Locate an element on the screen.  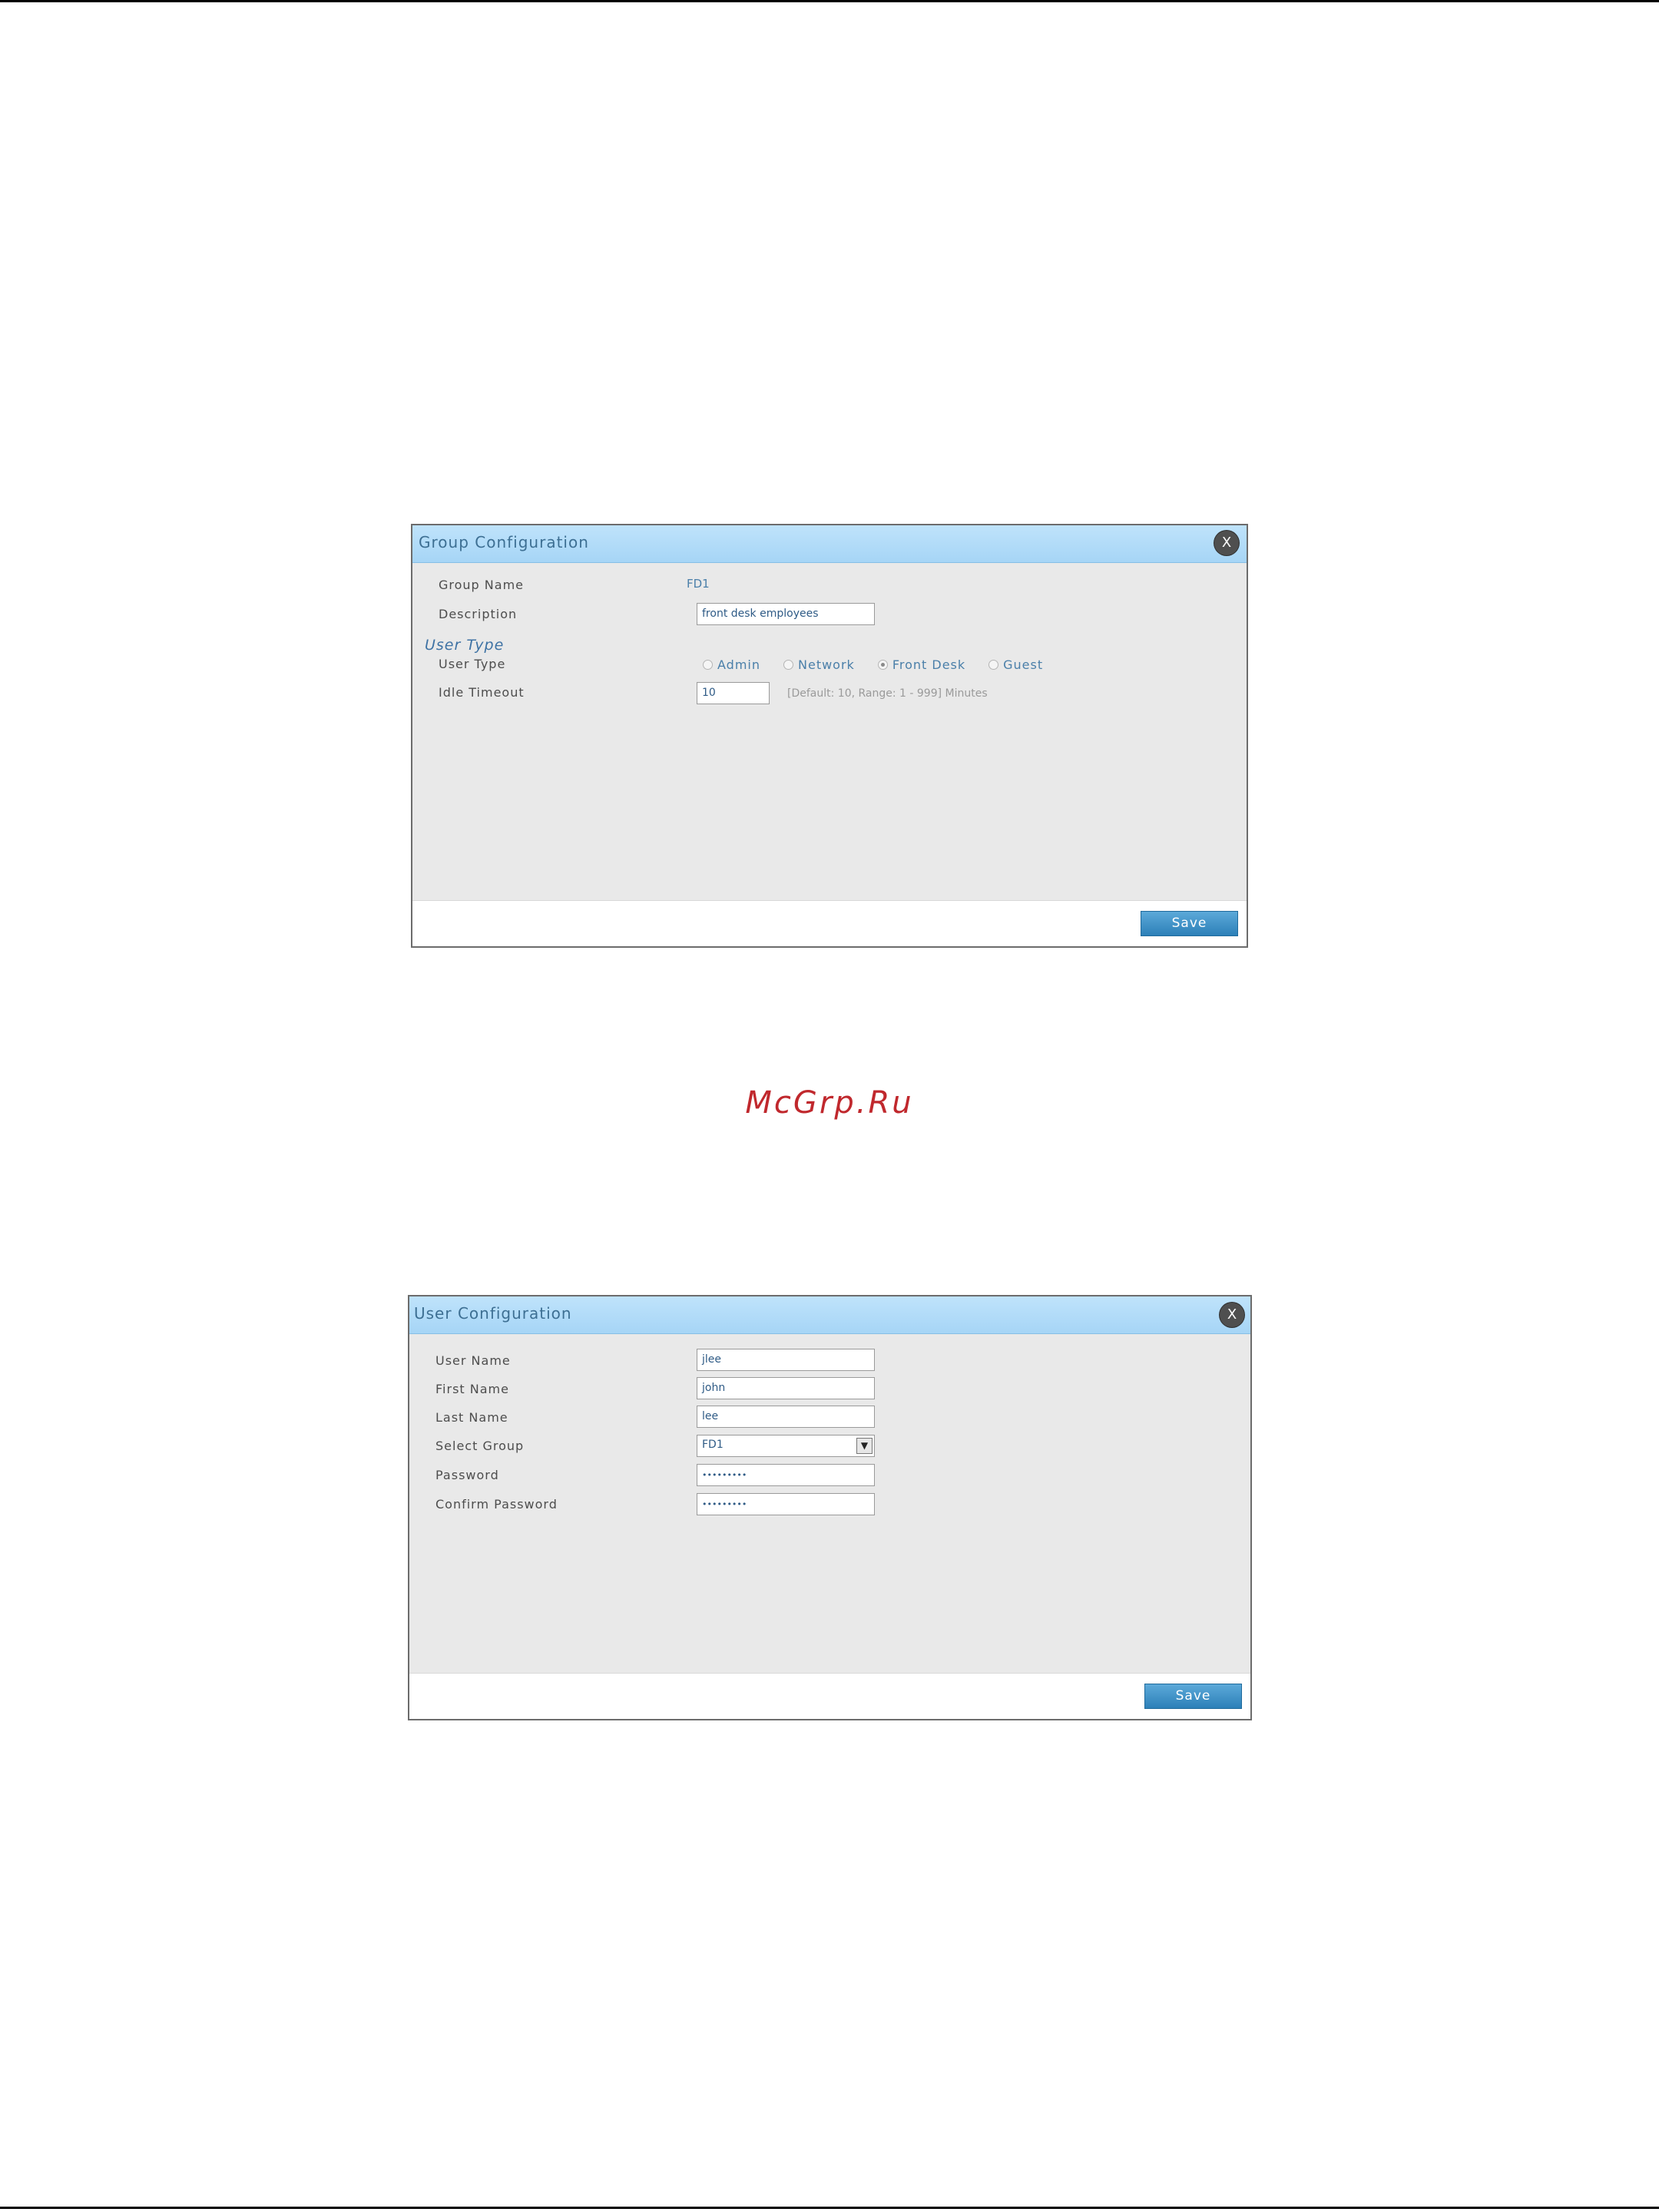
user-type-radio-group: Admin Network Front Desk Guest is located at coordinates (885, 665).